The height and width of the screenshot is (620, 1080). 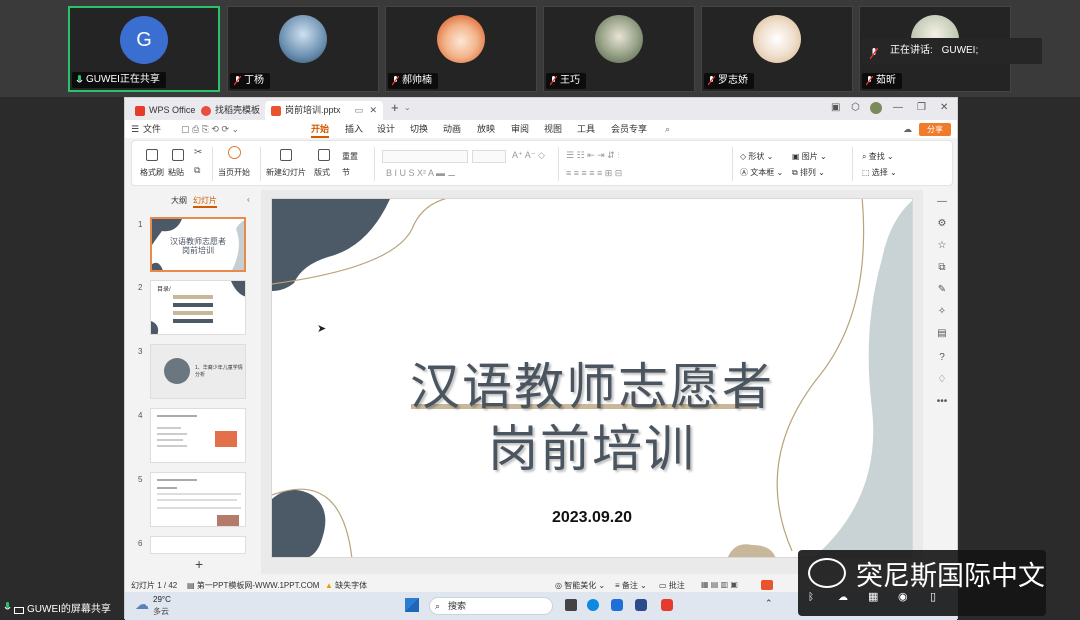 I want to click on play-from-current-button: 当页开始, so click(x=234, y=172).